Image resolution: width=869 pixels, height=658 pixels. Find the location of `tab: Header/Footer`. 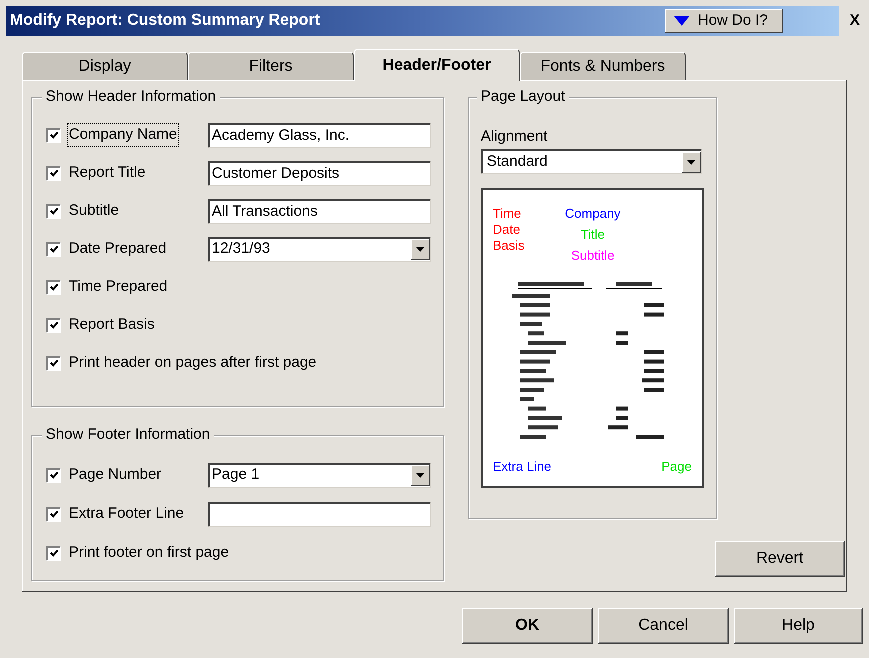

tab: Header/Footer is located at coordinates (437, 65).